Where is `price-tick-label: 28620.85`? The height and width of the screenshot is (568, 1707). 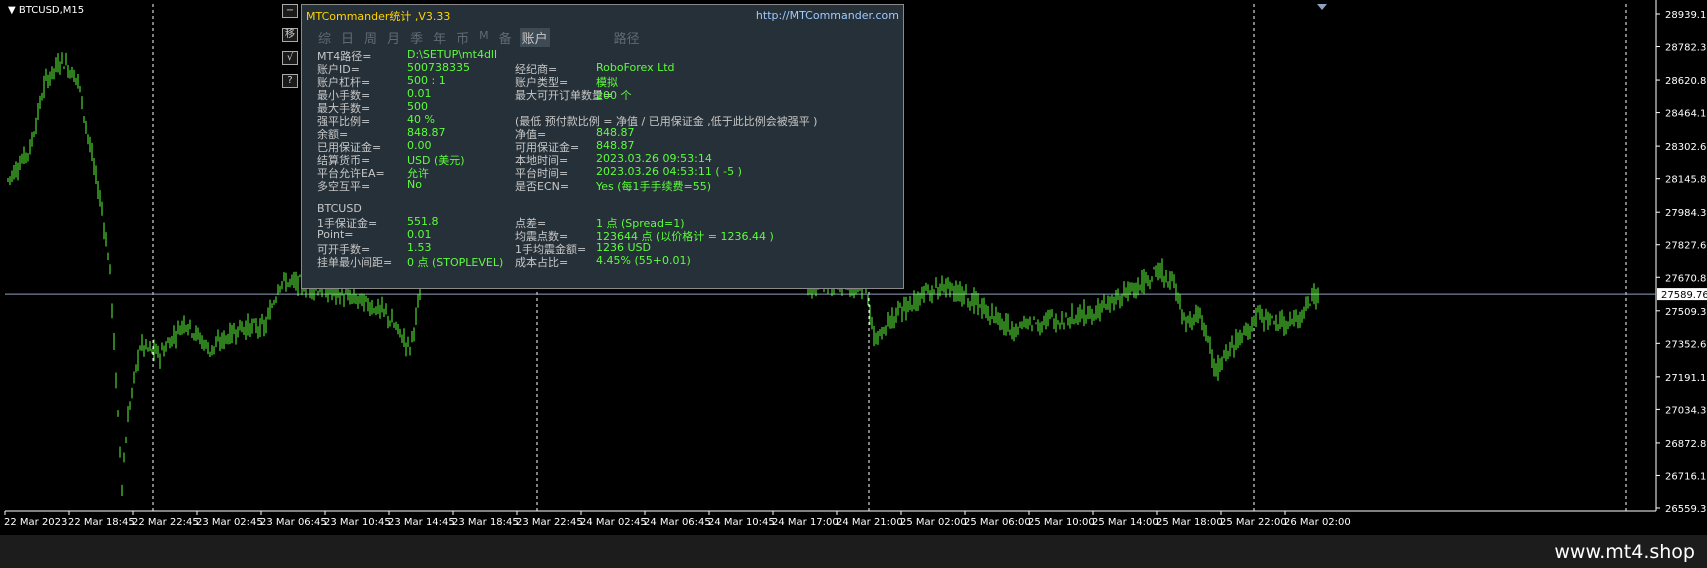 price-tick-label: 28620.85 is located at coordinates (1686, 81).